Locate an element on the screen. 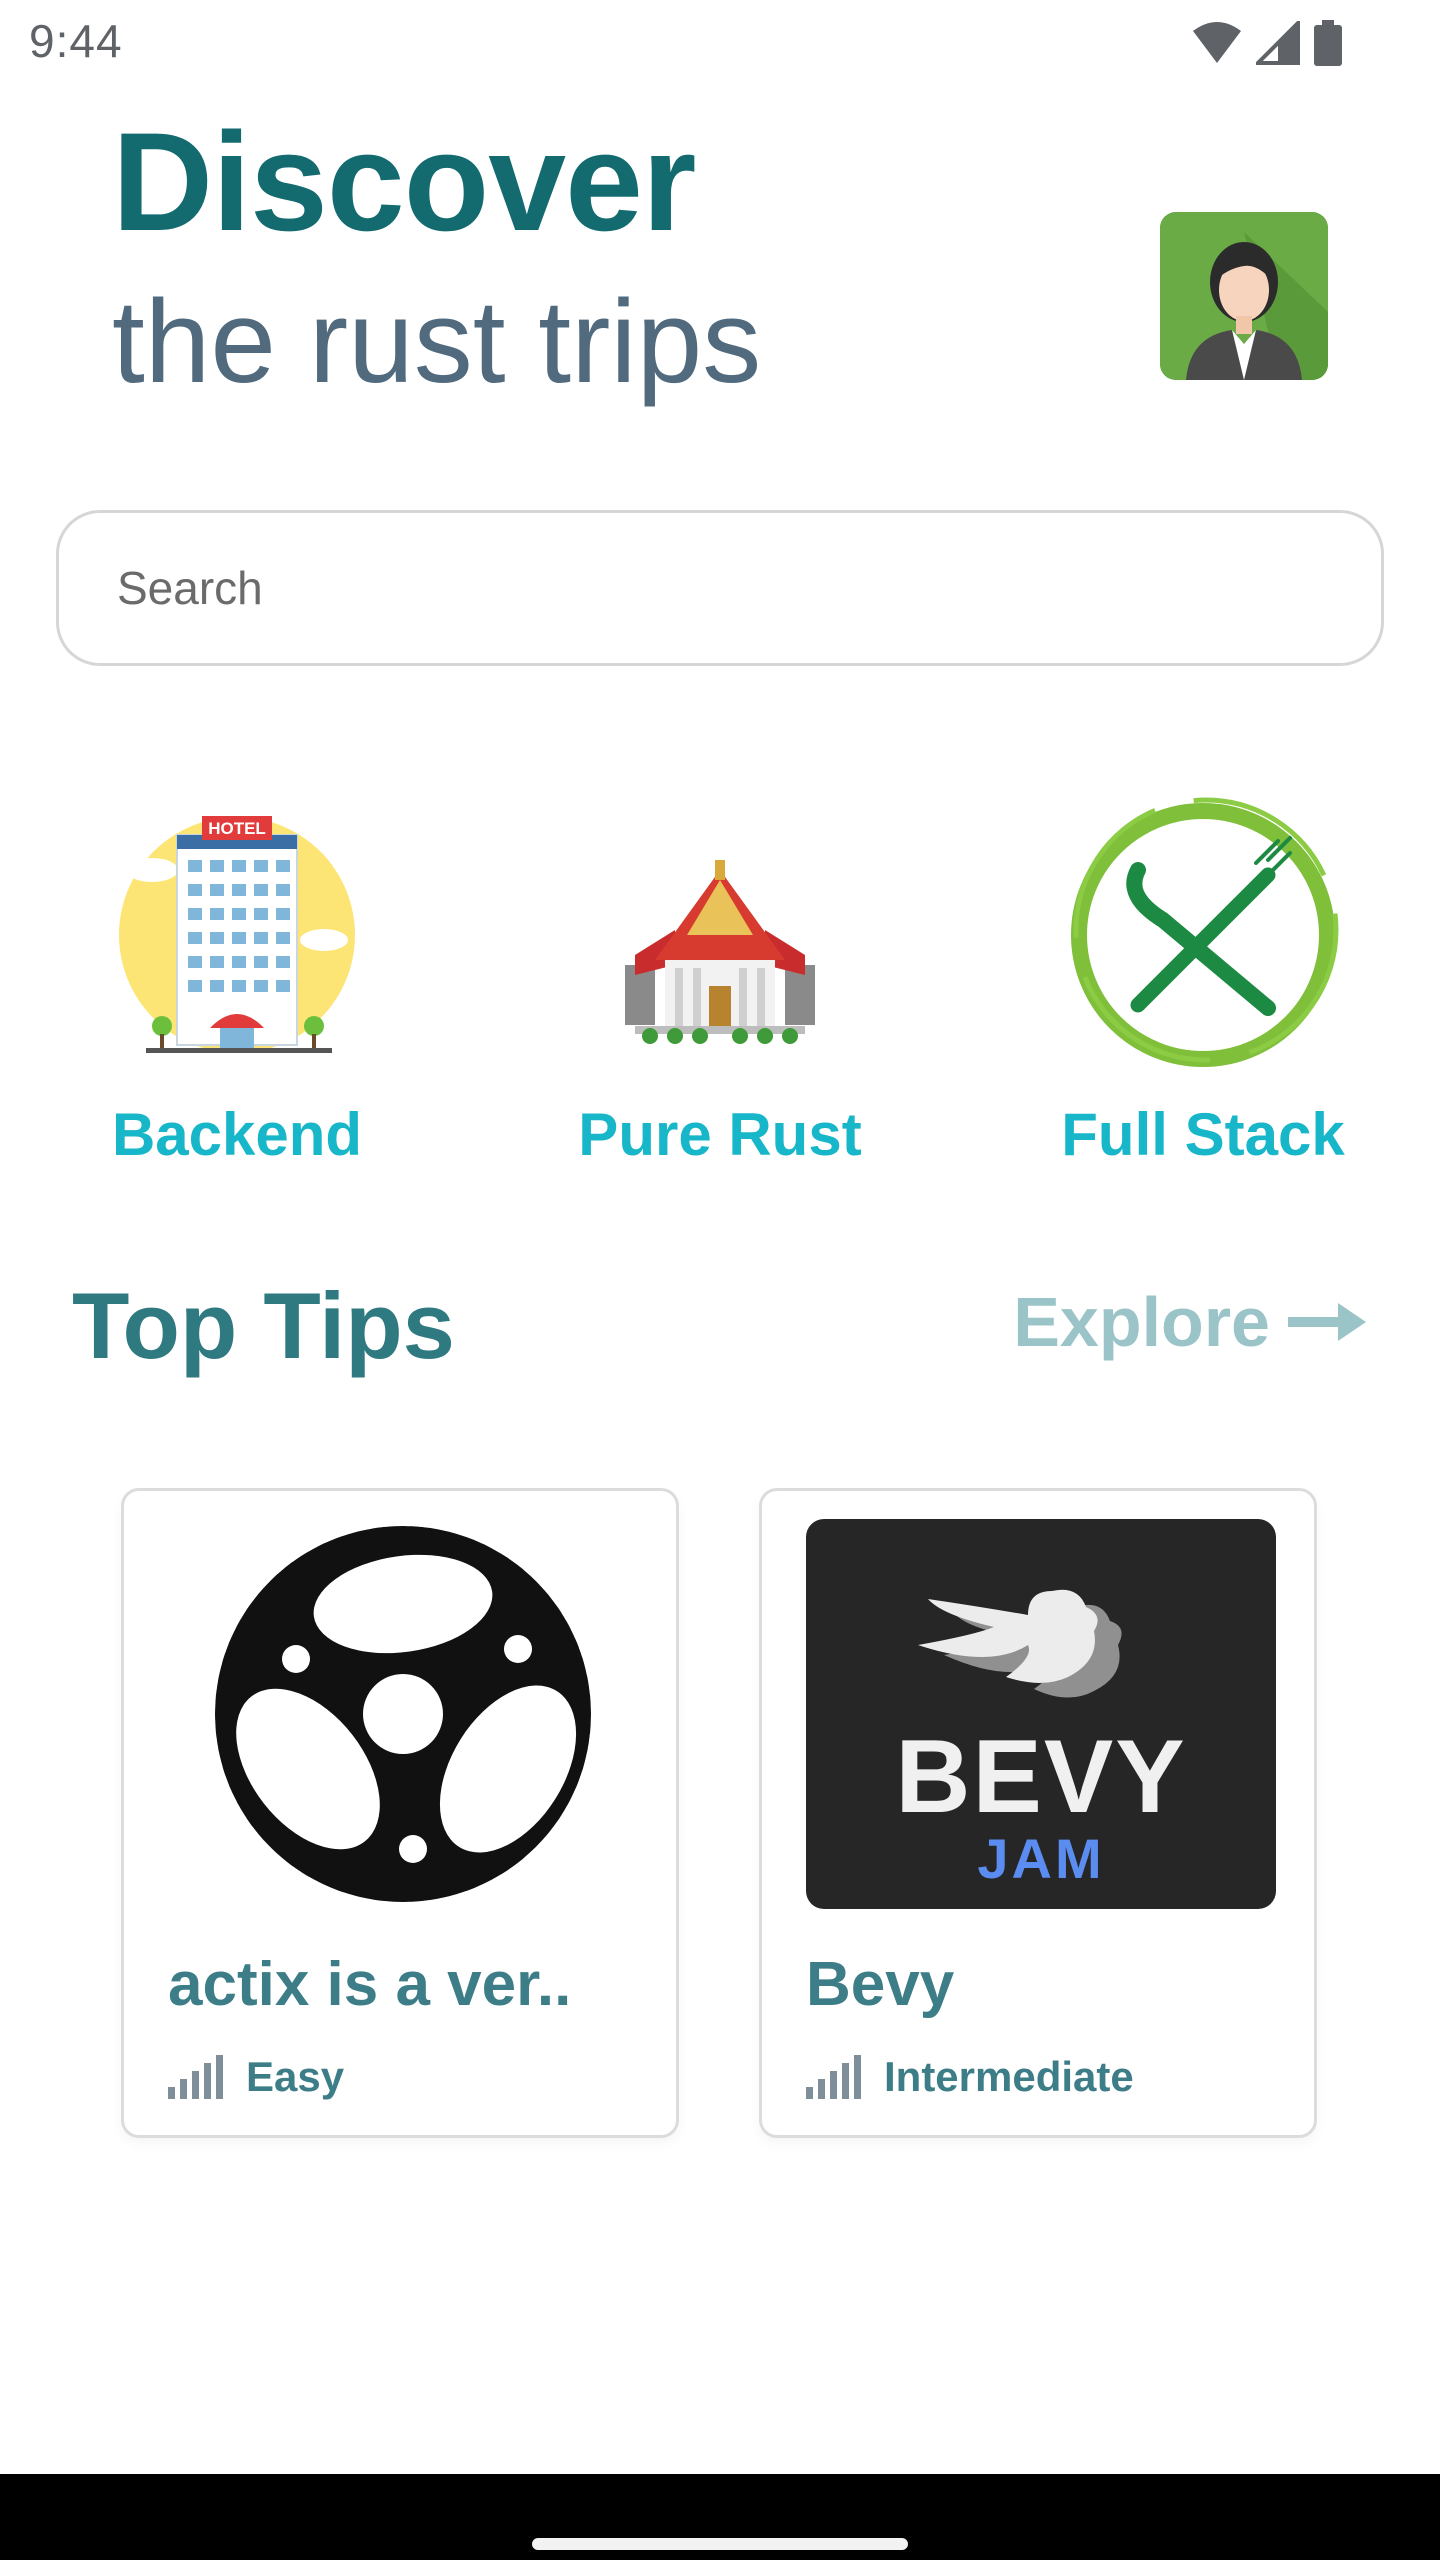 The height and width of the screenshot is (2560, 1440). category-label: Pure Rust is located at coordinates (720, 1134).